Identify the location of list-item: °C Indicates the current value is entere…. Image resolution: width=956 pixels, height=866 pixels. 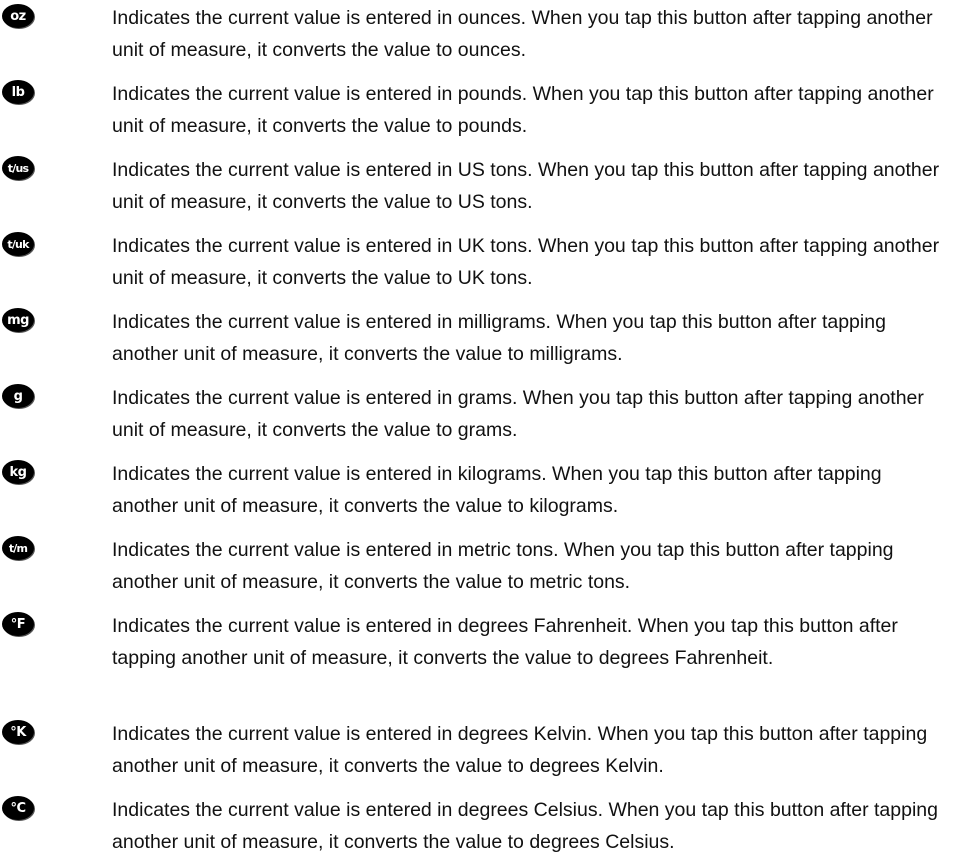
(478, 826).